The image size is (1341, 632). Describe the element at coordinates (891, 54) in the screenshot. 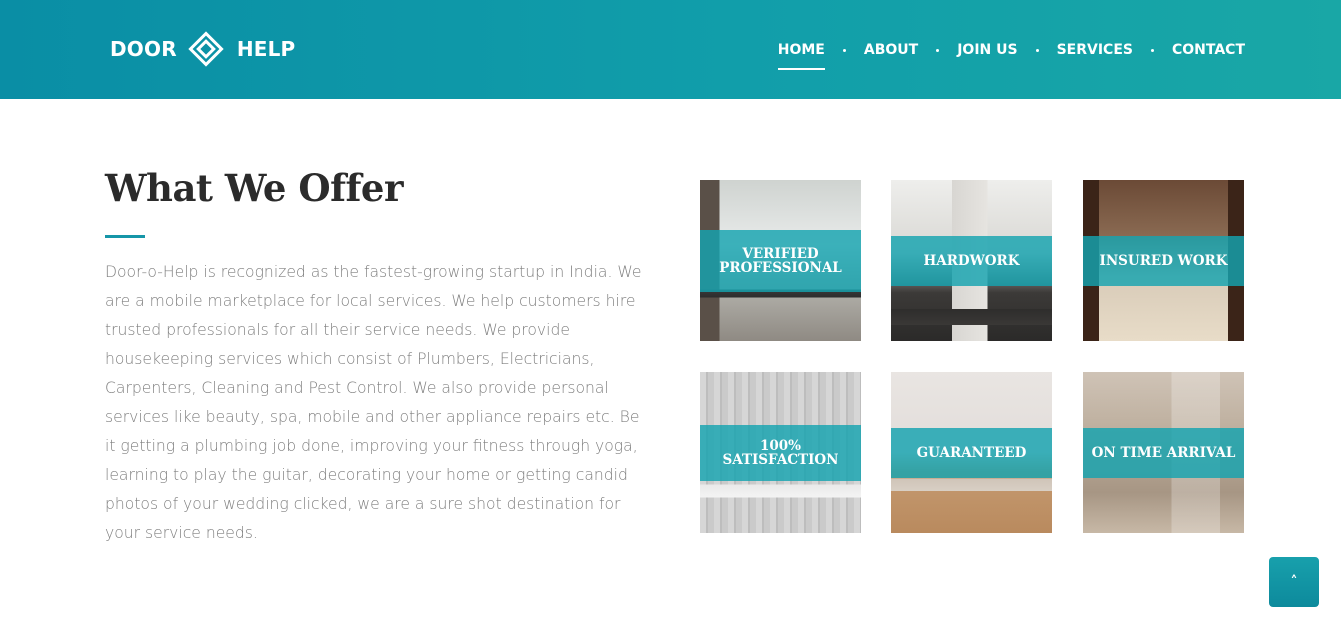

I see `nav-about: ABOUT` at that location.